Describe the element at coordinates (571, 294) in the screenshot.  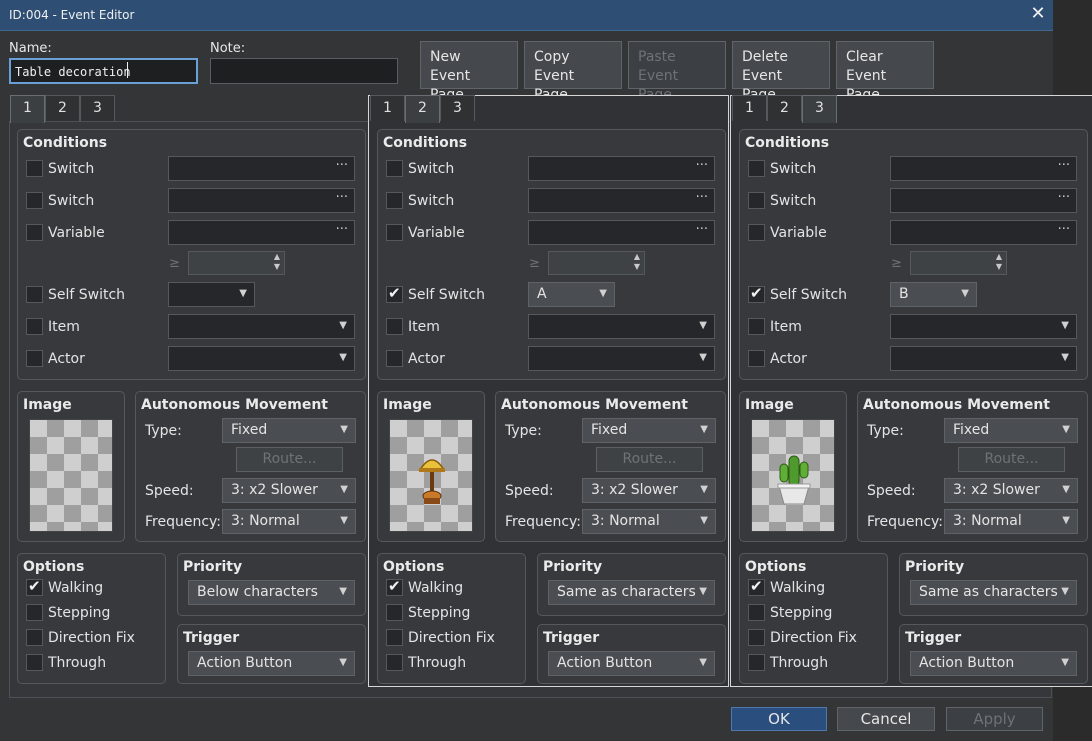
I see `self-switch-select: A ▼` at that location.